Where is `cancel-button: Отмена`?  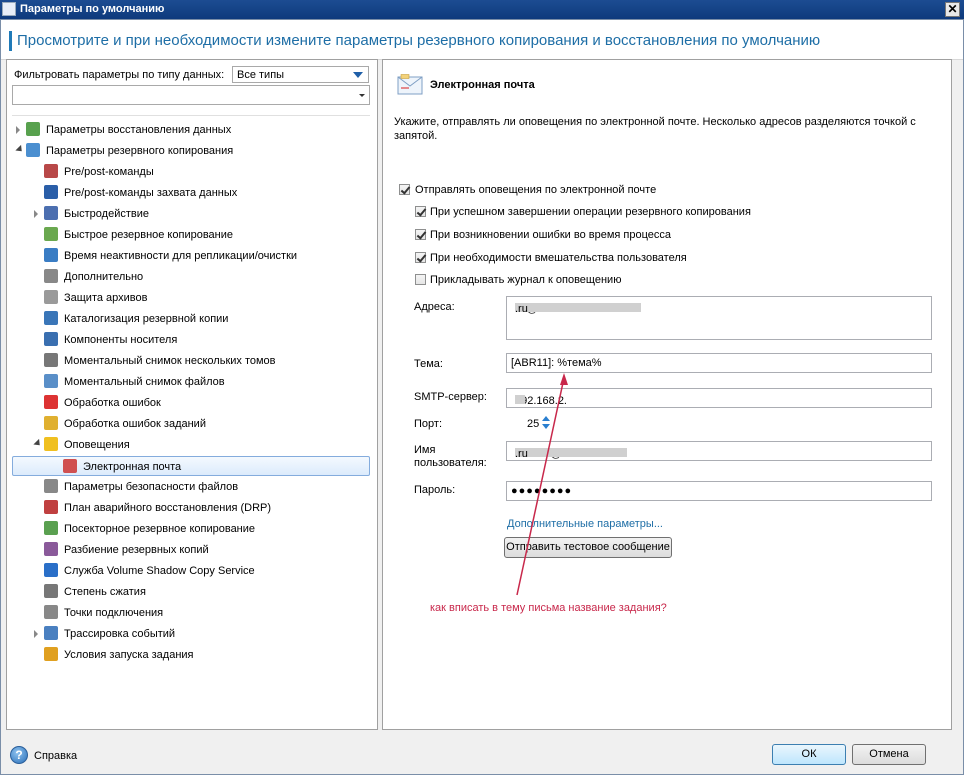 cancel-button: Отмена is located at coordinates (889, 754).